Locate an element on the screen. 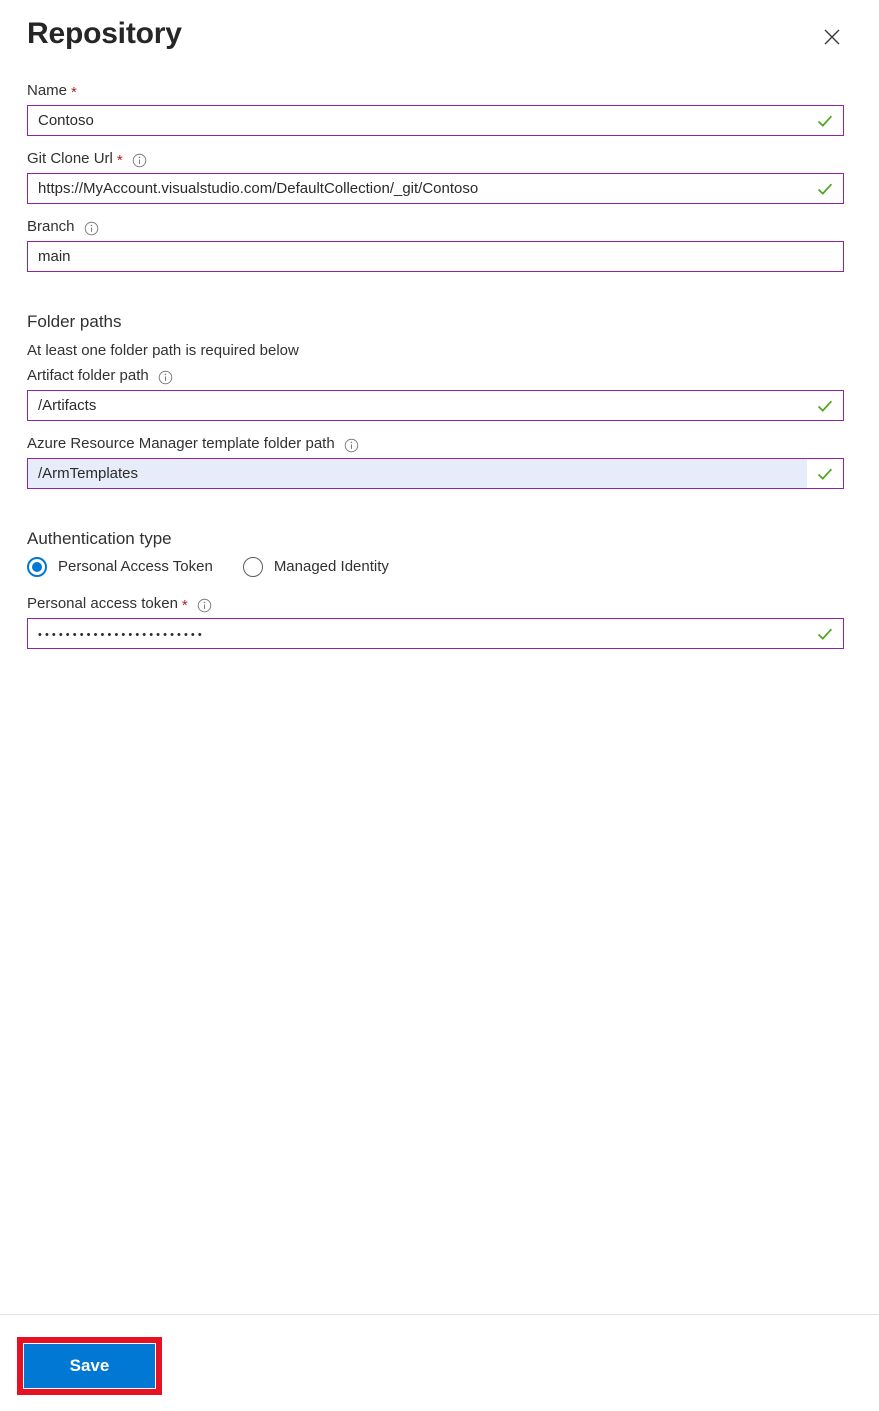  arm-template-folder-path-valid-check is located at coordinates (825, 473).